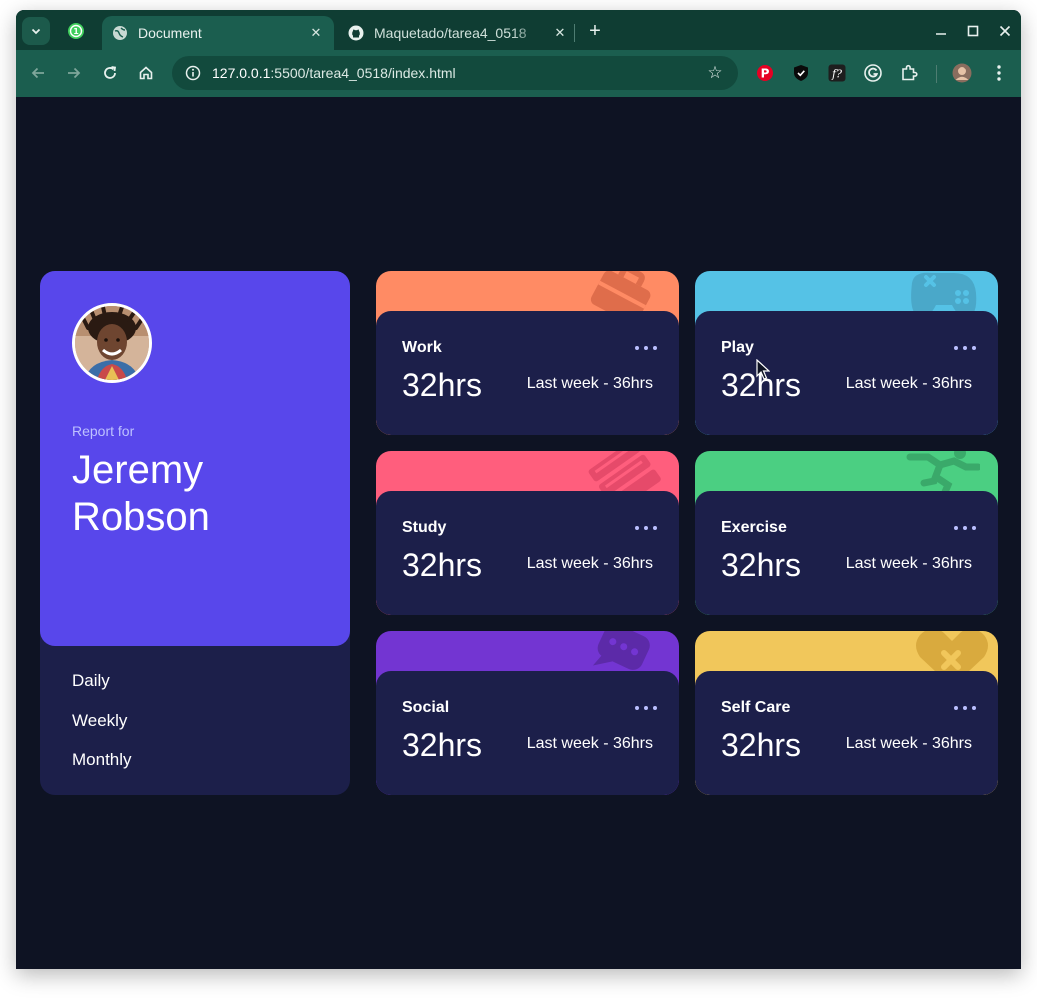 This screenshot has width=1037, height=1001. What do you see at coordinates (241, 73) in the screenshot?
I see `url-host: 127.0.0.1` at bounding box center [241, 73].